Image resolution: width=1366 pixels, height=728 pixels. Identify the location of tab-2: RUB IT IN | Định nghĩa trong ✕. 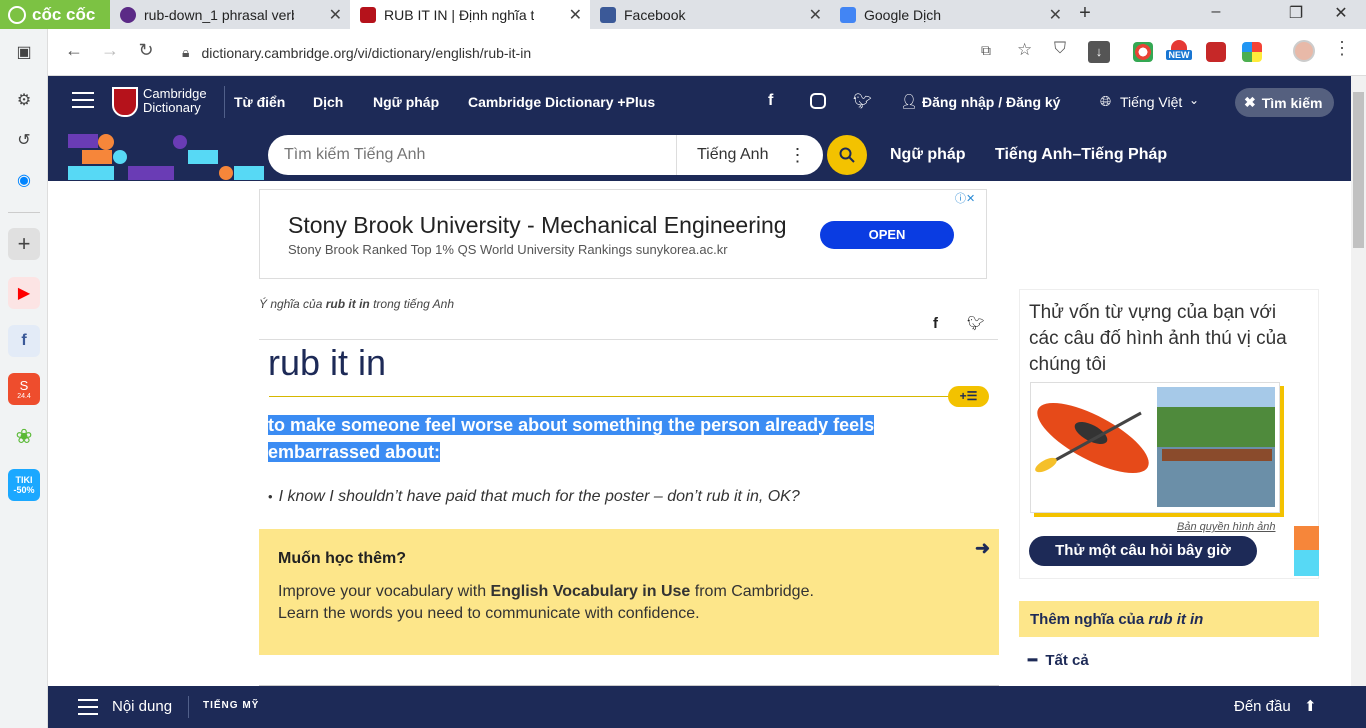
(470, 14).